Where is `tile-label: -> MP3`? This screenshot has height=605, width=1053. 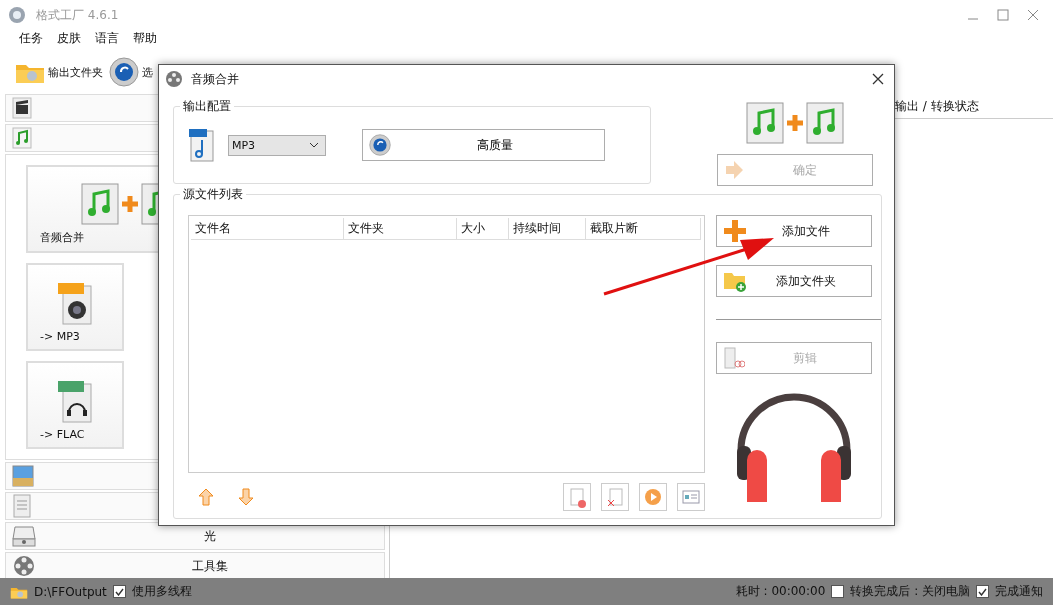 tile-label: -> MP3 is located at coordinates (59, 336).